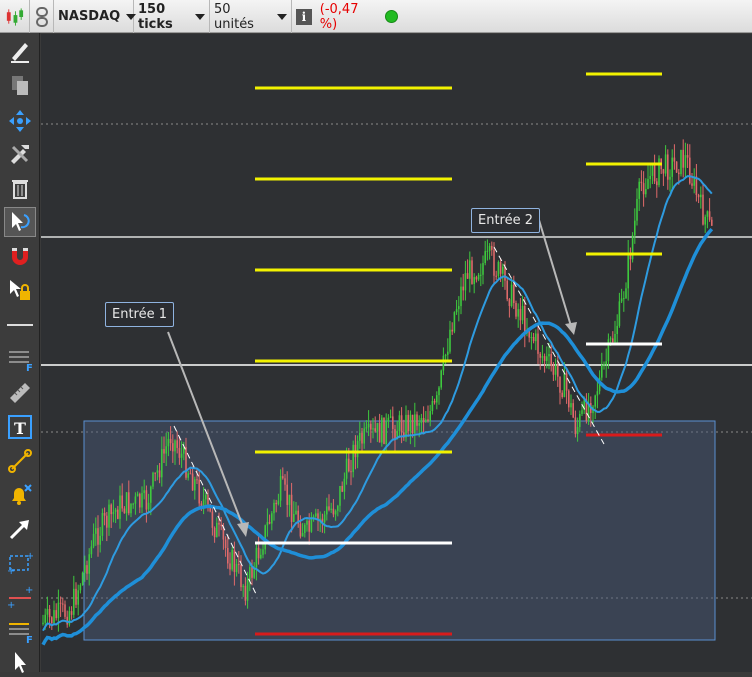 This screenshot has height=677, width=752. I want to click on arrow-icon, so click(20, 529).